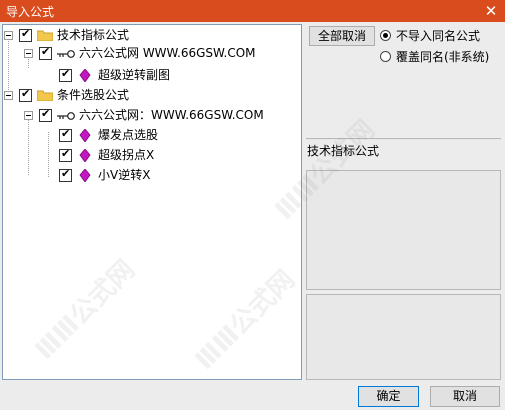 The height and width of the screenshot is (410, 505). Describe the element at coordinates (403, 230) in the screenshot. I see `preview-box` at that location.